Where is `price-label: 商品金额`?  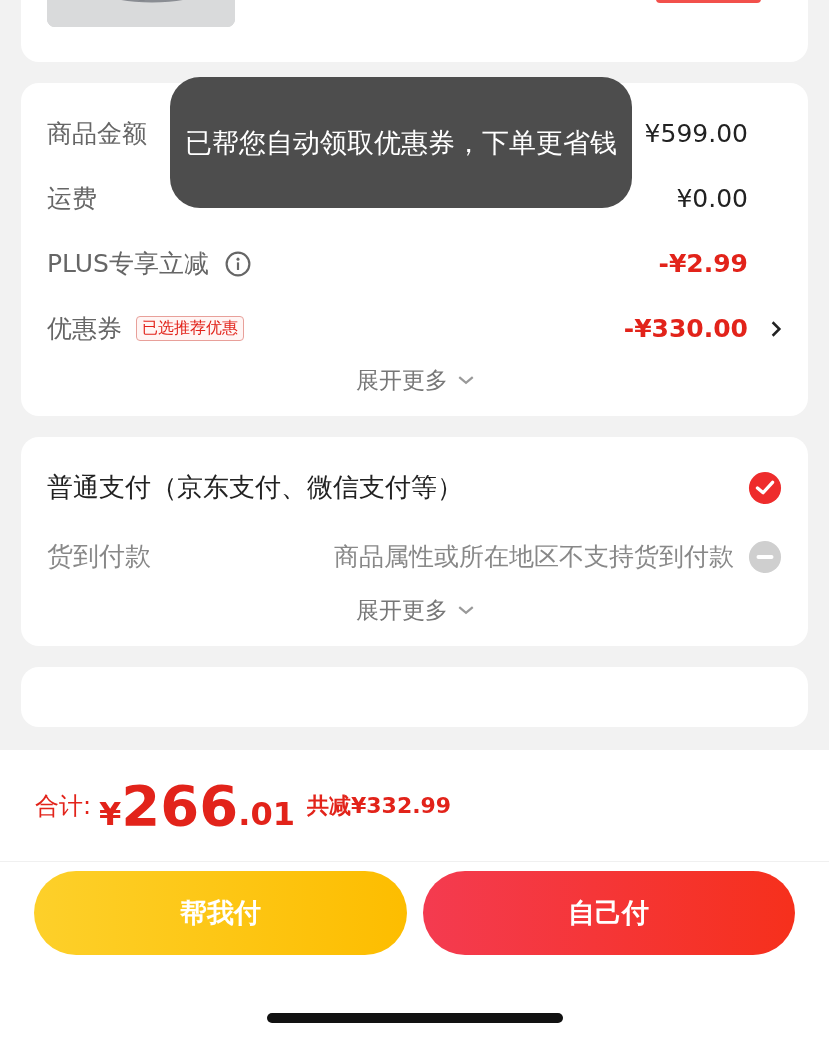 price-label: 商品金额 is located at coordinates (97, 134).